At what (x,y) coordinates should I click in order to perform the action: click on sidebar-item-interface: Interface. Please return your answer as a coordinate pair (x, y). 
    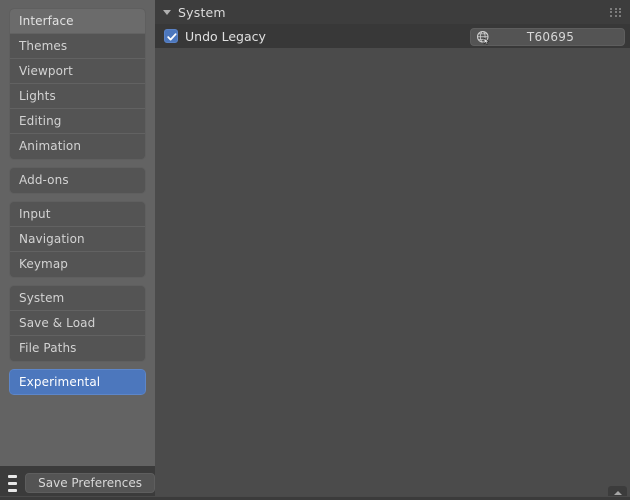
    Looking at the image, I should click on (77, 21).